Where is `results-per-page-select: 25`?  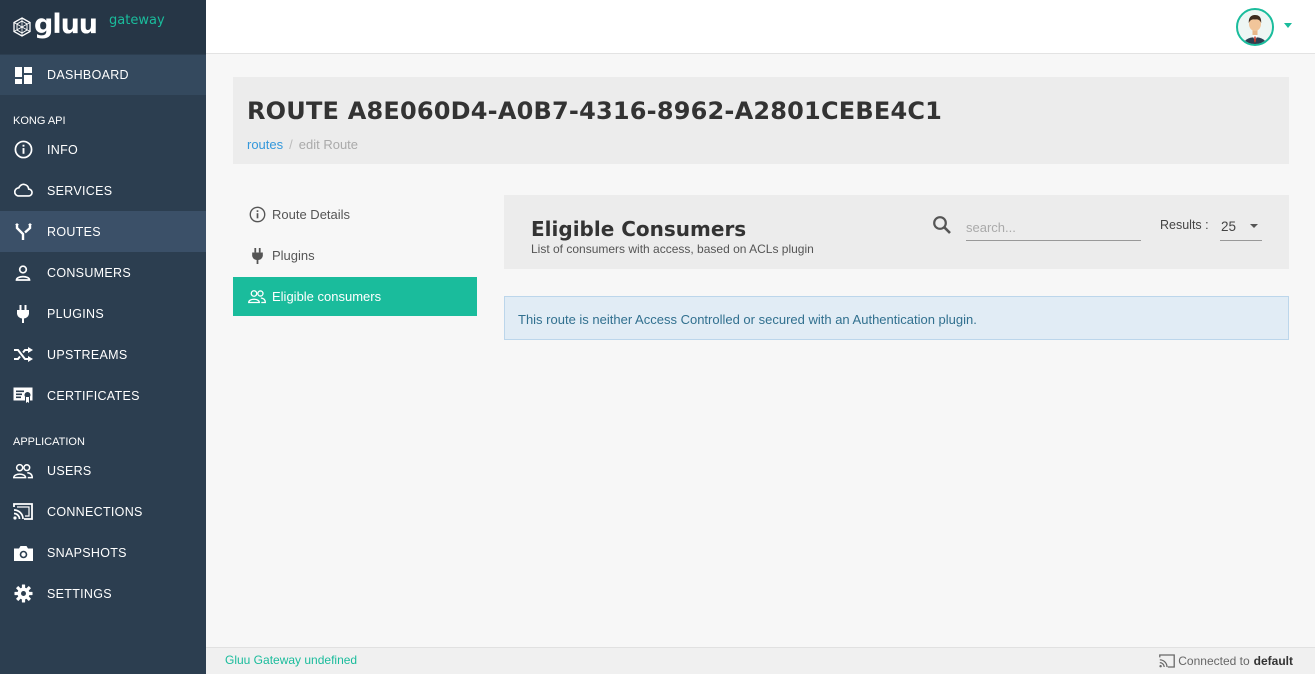
results-per-page-select: 25 is located at coordinates (1241, 228).